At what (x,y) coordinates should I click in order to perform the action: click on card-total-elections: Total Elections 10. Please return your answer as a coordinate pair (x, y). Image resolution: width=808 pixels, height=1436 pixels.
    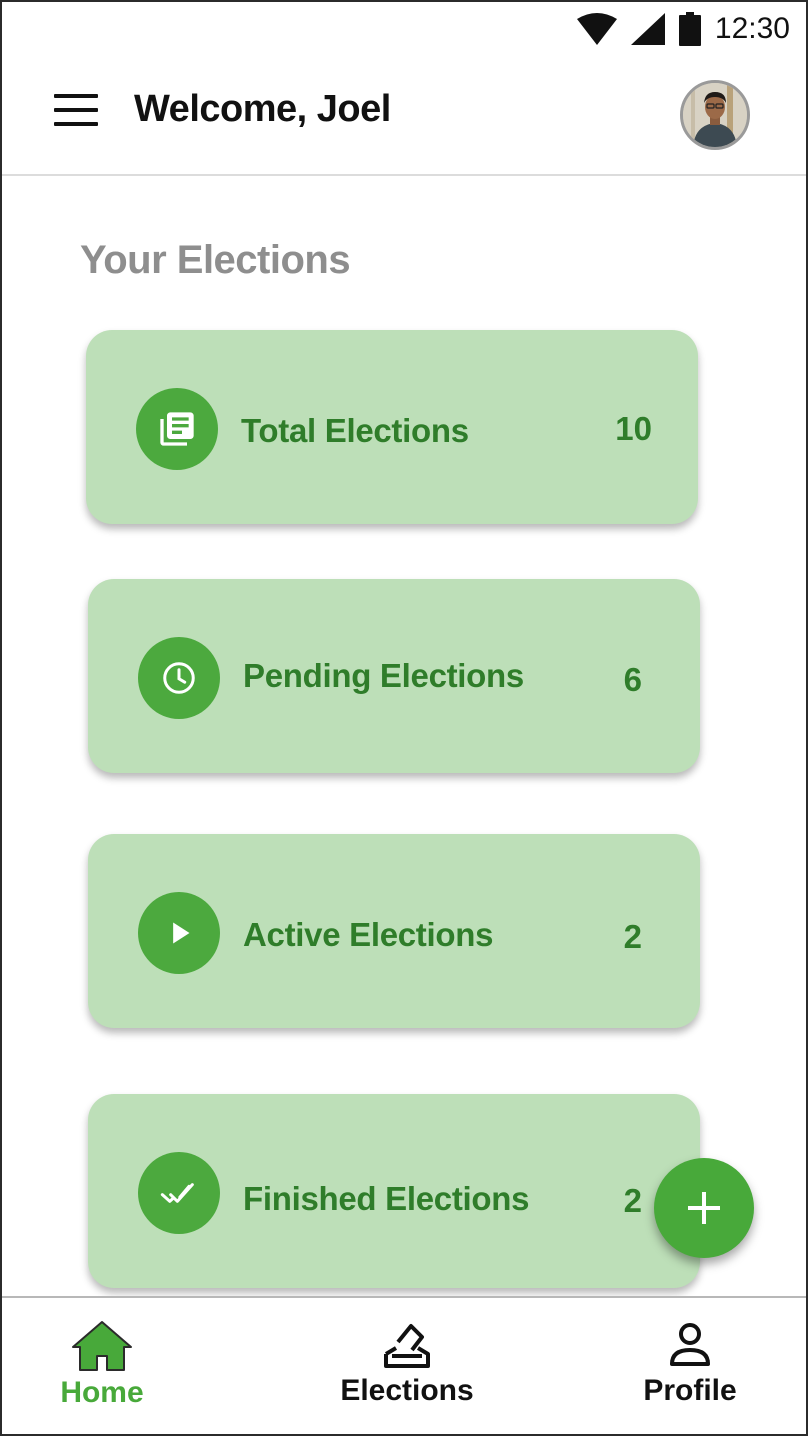
    Looking at the image, I should click on (392, 427).